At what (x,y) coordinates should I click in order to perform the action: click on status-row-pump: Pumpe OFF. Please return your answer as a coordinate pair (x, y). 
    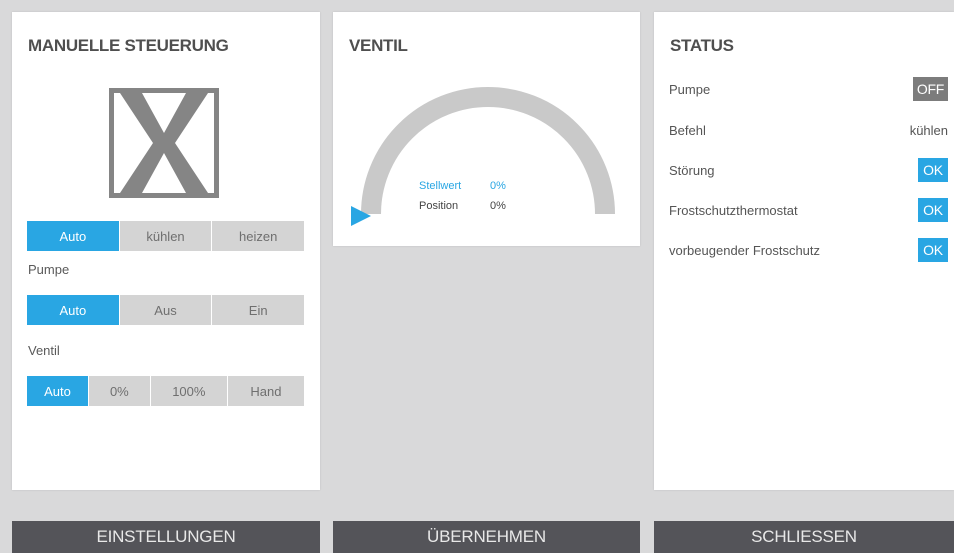
    Looking at the image, I should click on (808, 89).